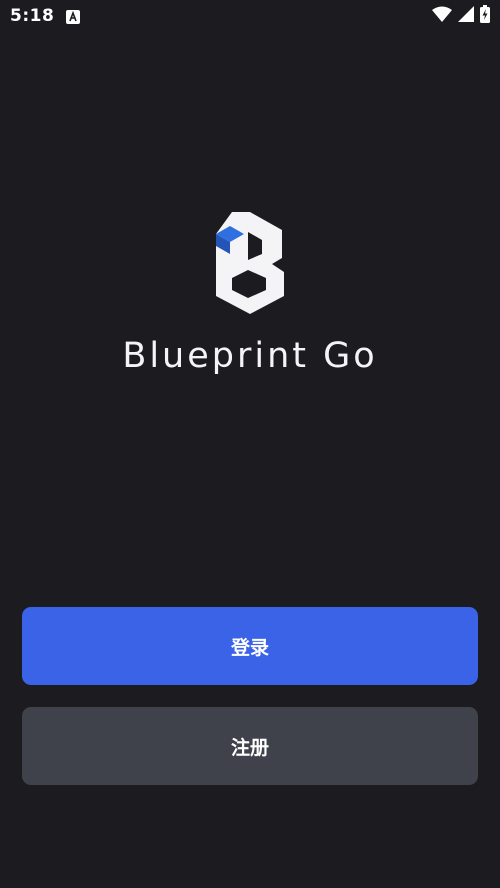  What do you see at coordinates (73, 18) in the screenshot?
I see `notification-a-icon` at bounding box center [73, 18].